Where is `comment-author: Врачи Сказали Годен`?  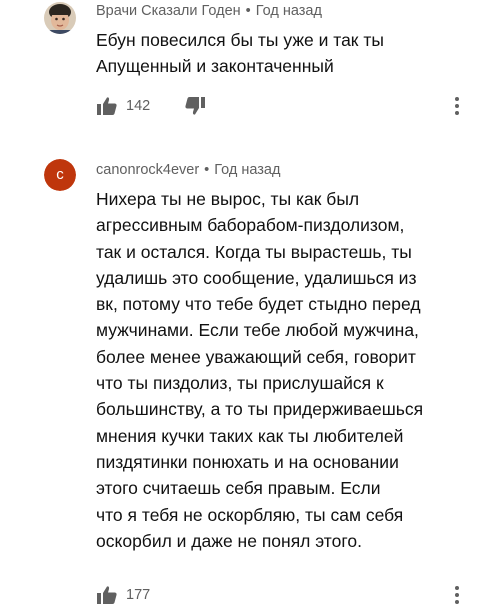
comment-author: Врачи Сказали Годен is located at coordinates (168, 11).